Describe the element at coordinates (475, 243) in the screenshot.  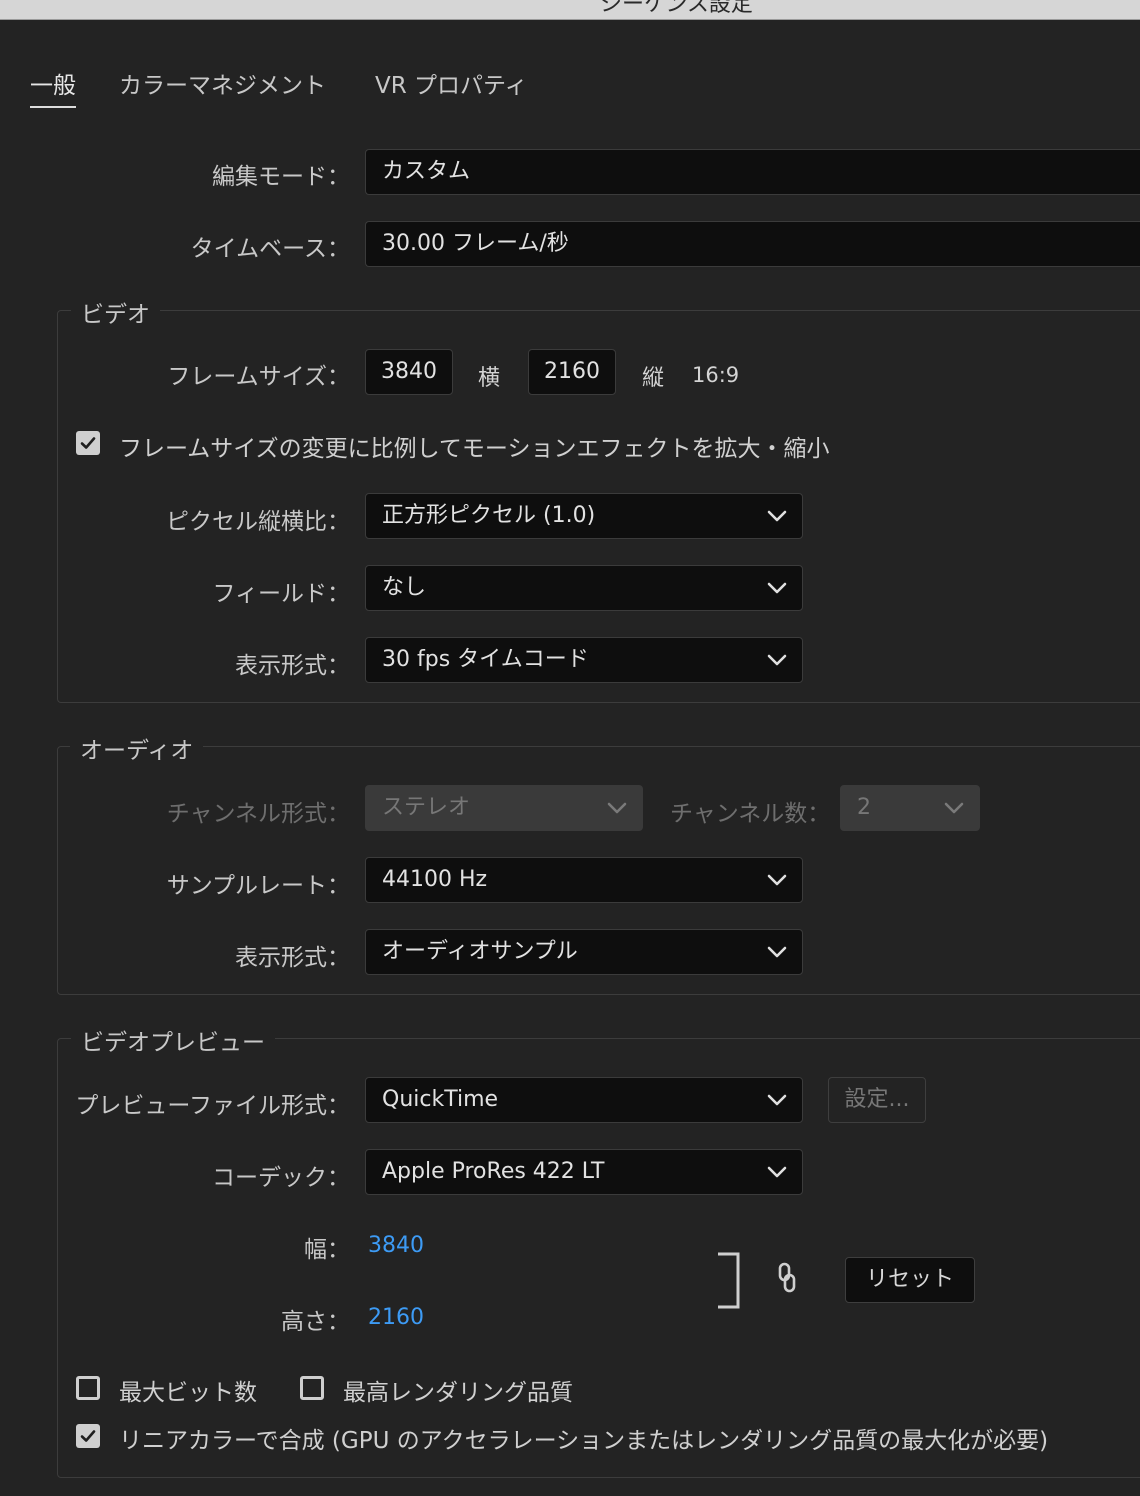
I see `timebase-value: 30.00 フレーム/秒` at that location.